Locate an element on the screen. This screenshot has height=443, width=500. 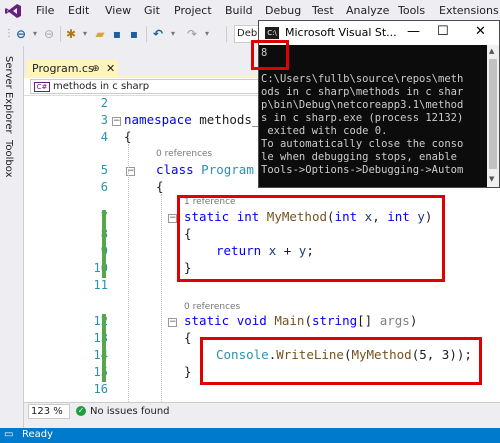
line-number: 4 is located at coordinates (104, 137).